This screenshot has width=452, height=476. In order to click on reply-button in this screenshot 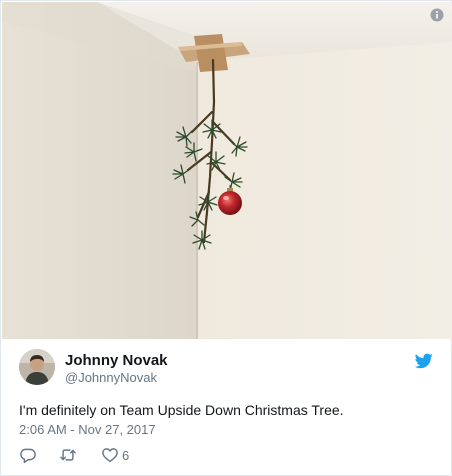, I will do `click(28, 455)`.